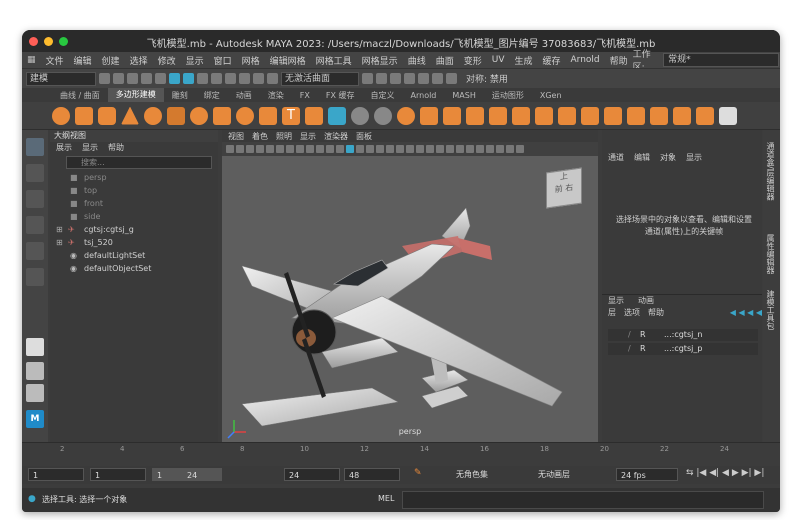 This screenshot has width=800, height=520. I want to click on layer-ref-flag: R, so click(643, 349).